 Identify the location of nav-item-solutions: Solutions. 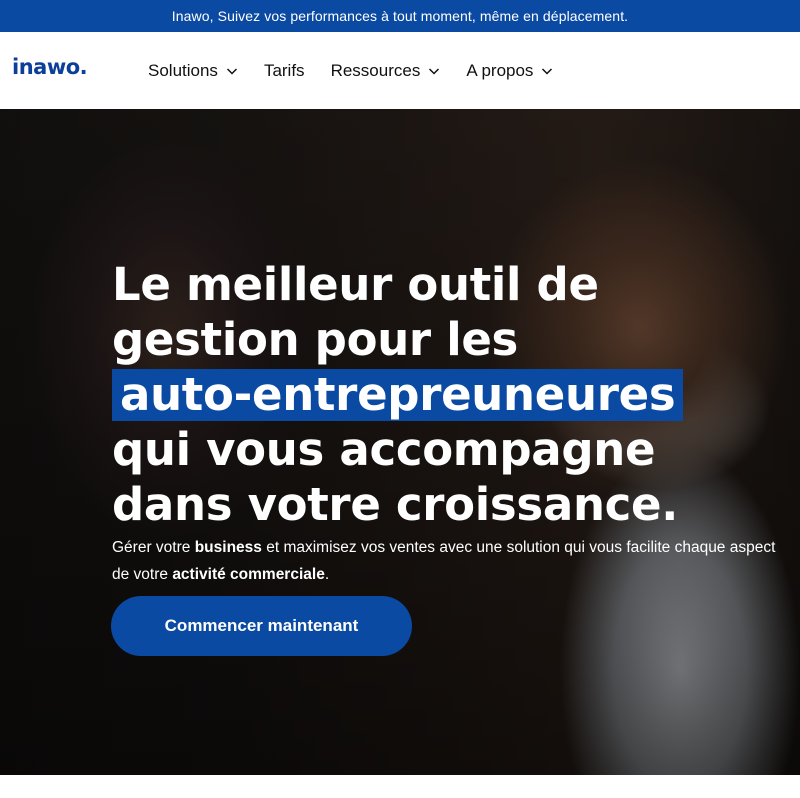
(193, 71).